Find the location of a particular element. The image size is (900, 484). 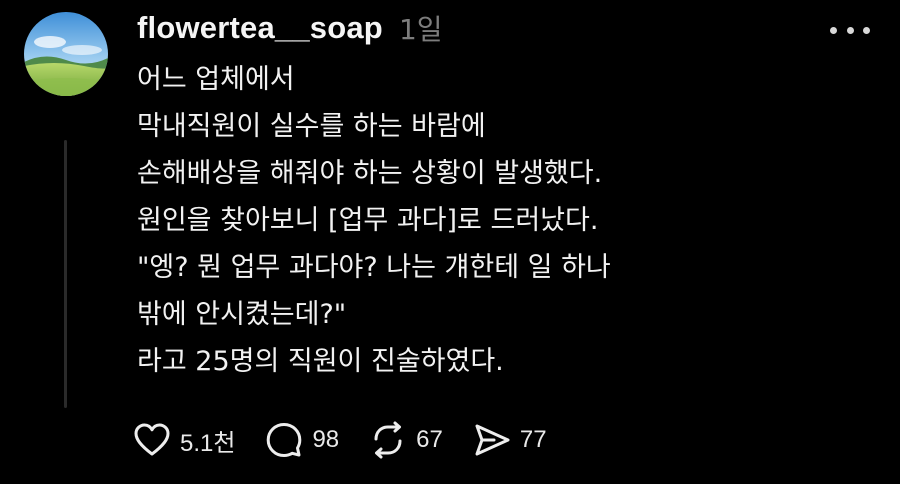

landscape-avatar-icon is located at coordinates (66, 54).